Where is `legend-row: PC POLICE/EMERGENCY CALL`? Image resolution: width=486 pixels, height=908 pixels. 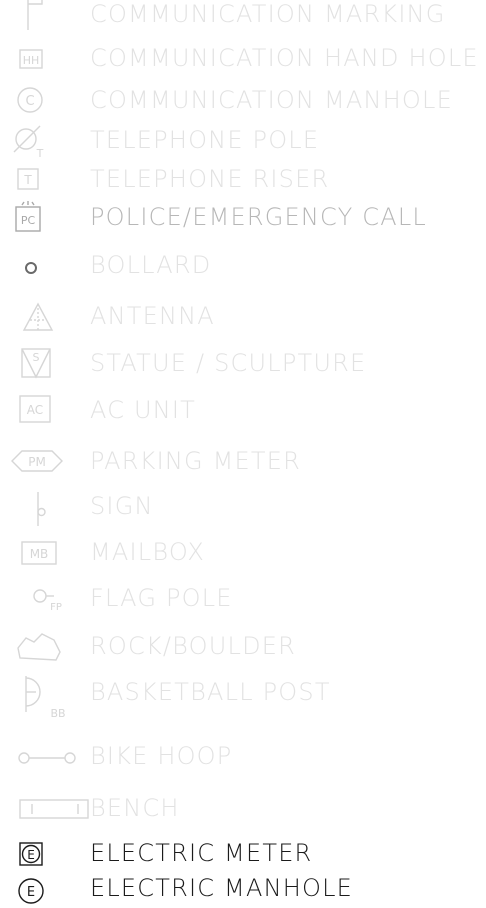
legend-row: PC POLICE/EMERGENCY CALL is located at coordinates (243, 217).